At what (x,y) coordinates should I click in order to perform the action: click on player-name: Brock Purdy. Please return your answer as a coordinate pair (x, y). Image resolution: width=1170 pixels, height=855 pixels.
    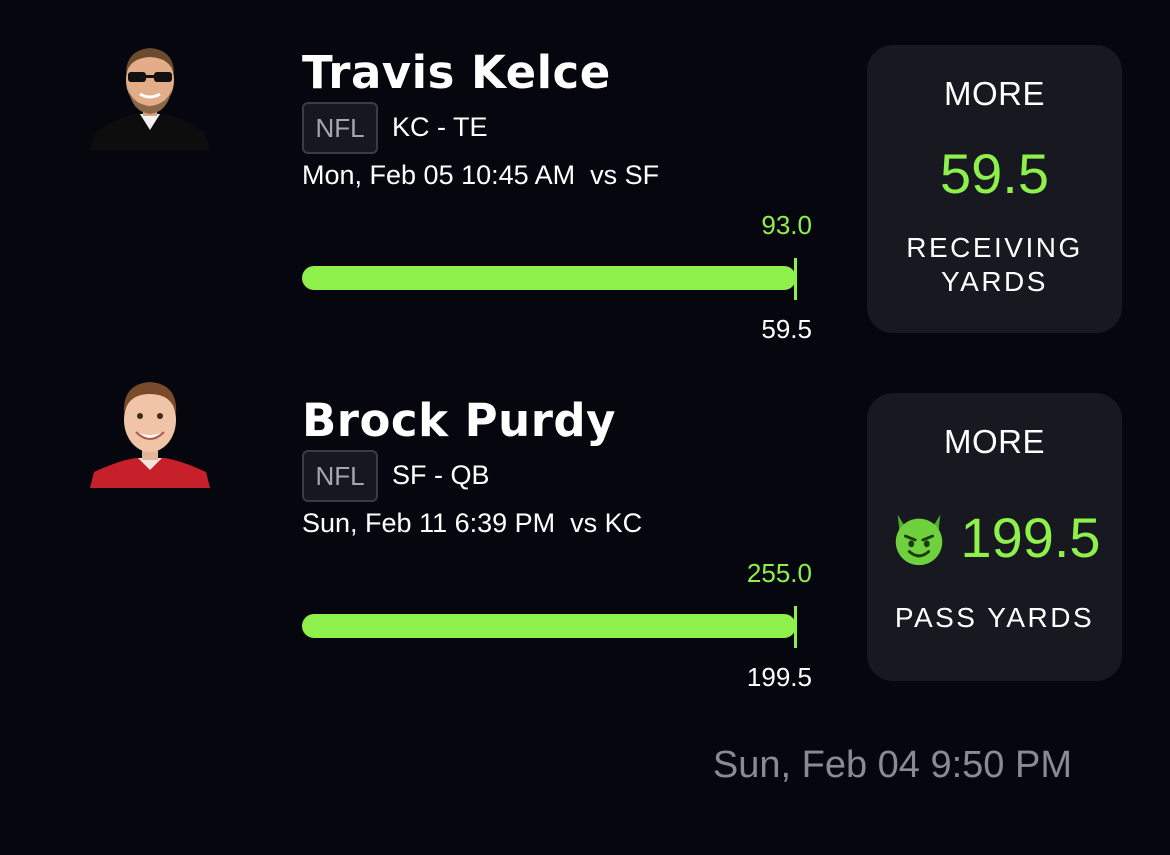
    Looking at the image, I should click on (459, 420).